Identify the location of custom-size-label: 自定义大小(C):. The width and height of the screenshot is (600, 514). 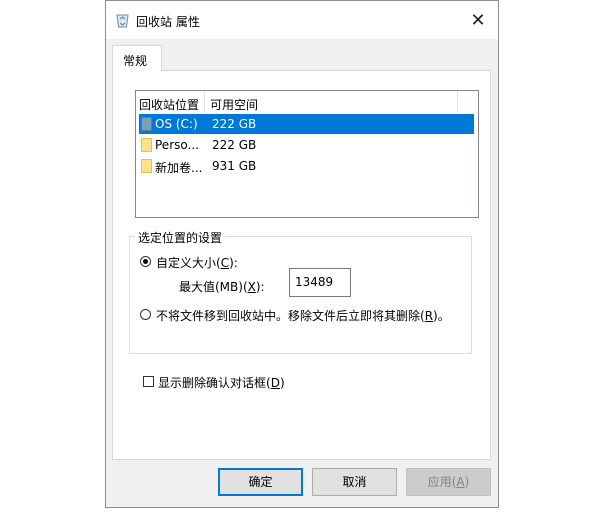
(197, 262).